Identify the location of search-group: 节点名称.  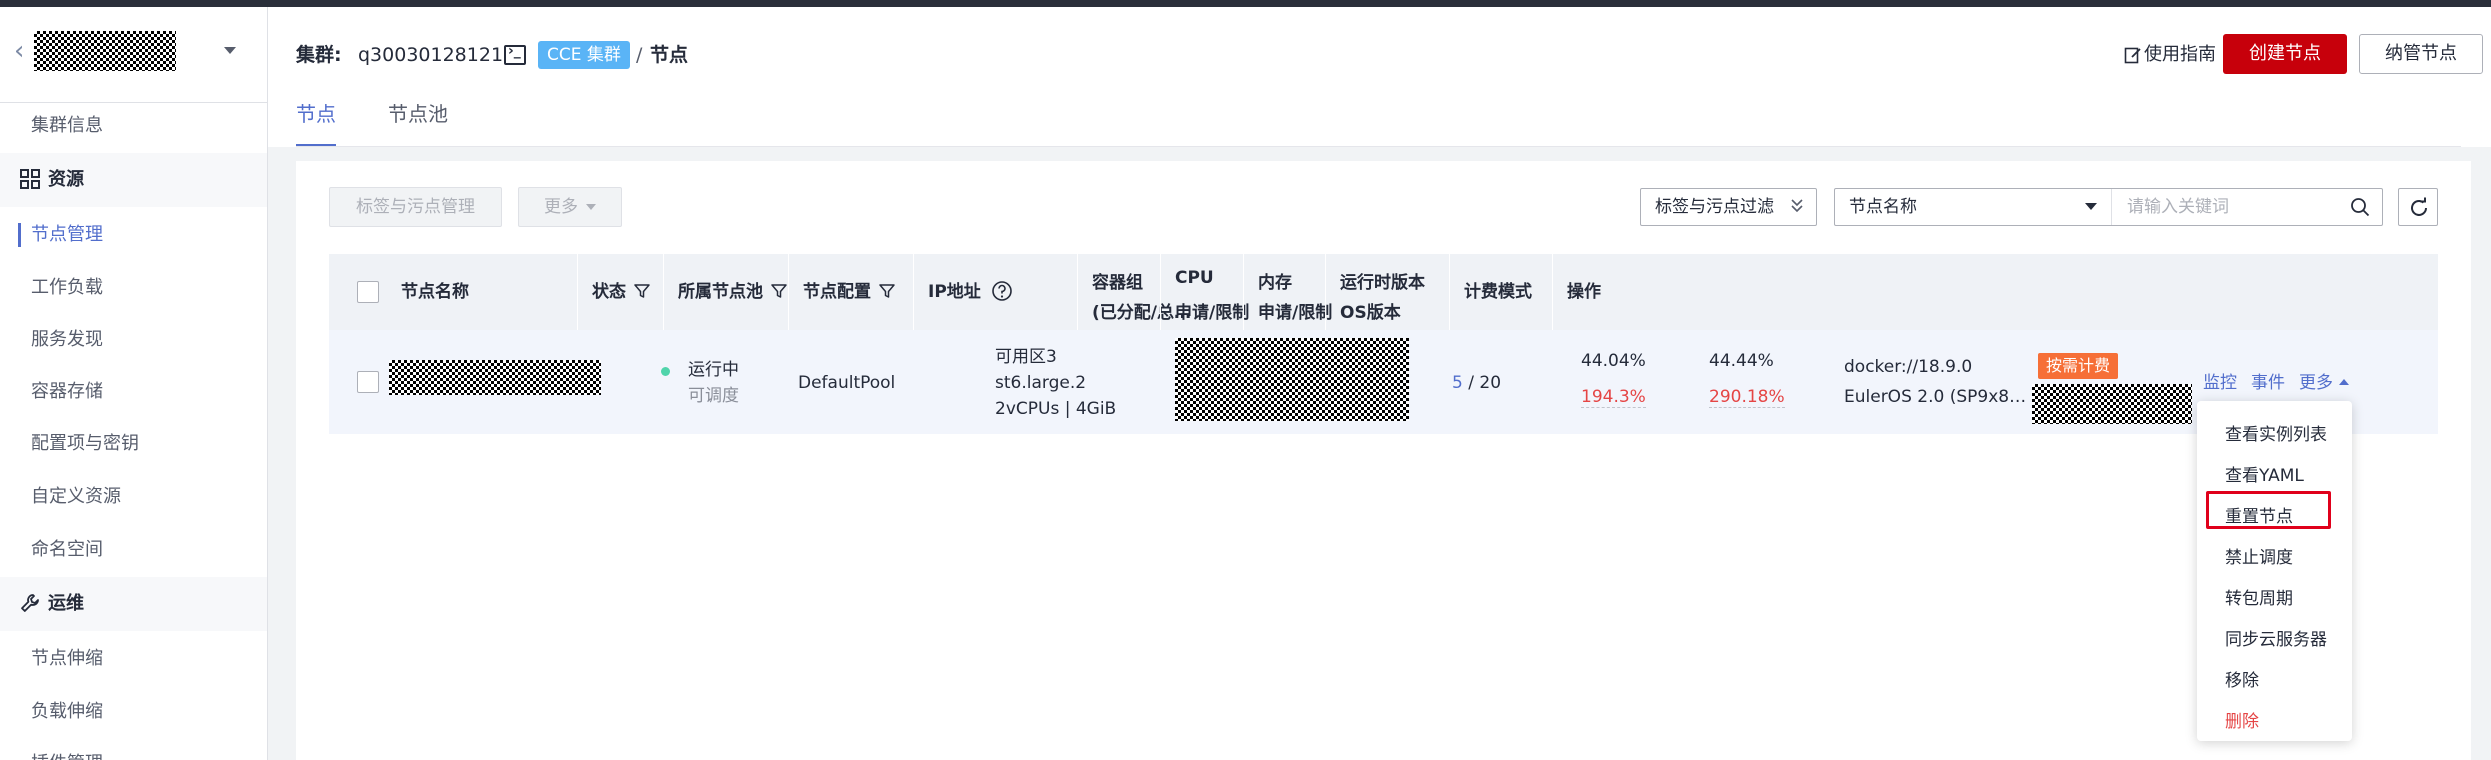
(2108, 207).